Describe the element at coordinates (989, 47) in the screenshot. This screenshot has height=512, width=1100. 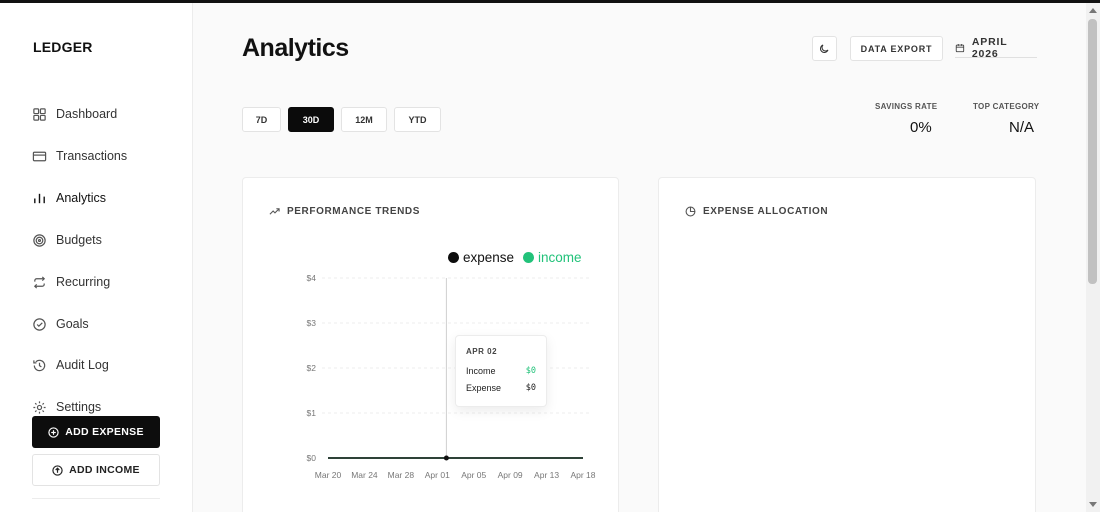
I see `date-label: APRIL 2026` at that location.